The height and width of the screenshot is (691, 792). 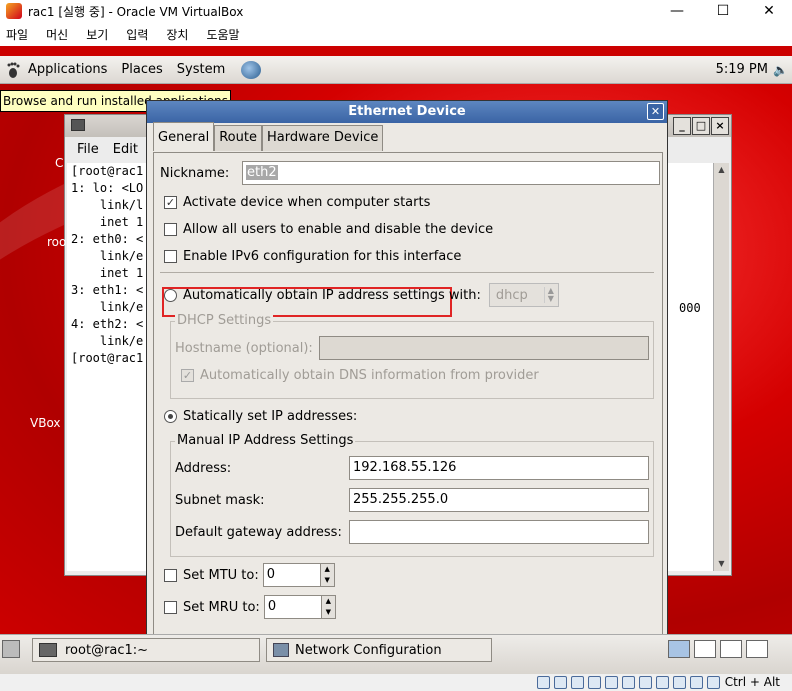 I want to click on tab-hardware-device: Hardware Device, so click(x=322, y=138).